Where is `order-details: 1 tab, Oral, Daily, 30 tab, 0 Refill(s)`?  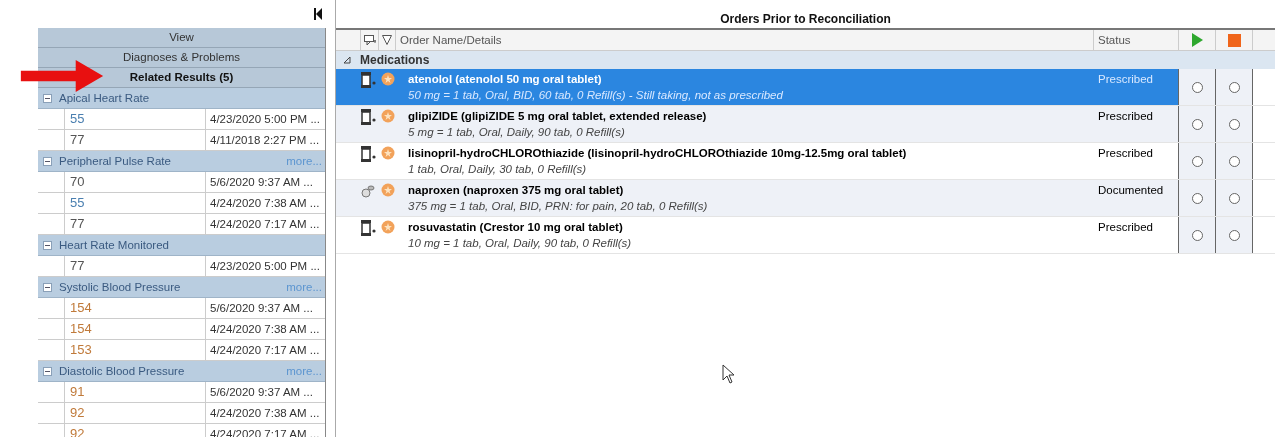 order-details: 1 tab, Oral, Daily, 30 tab, 0 Refill(s) is located at coordinates (498, 169).